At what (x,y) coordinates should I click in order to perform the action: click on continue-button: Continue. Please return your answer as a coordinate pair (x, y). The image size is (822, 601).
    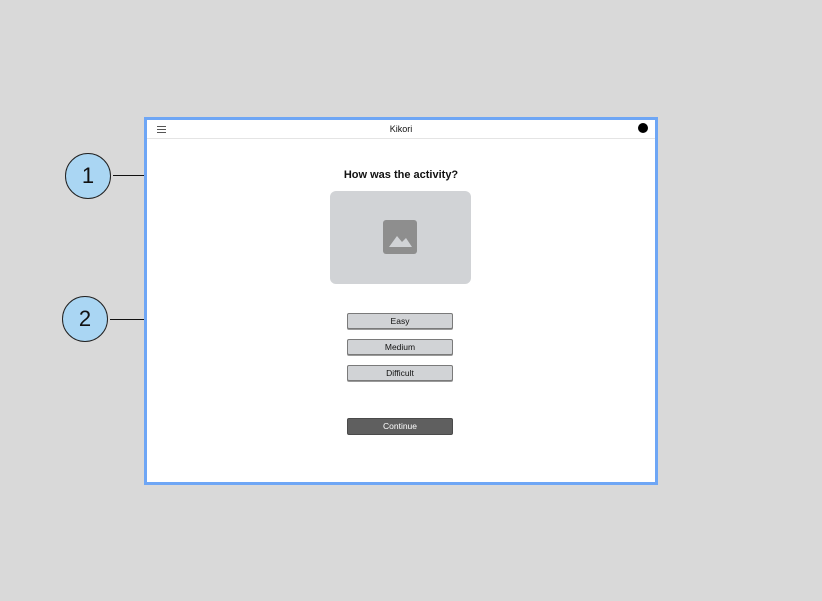
    Looking at the image, I should click on (400, 426).